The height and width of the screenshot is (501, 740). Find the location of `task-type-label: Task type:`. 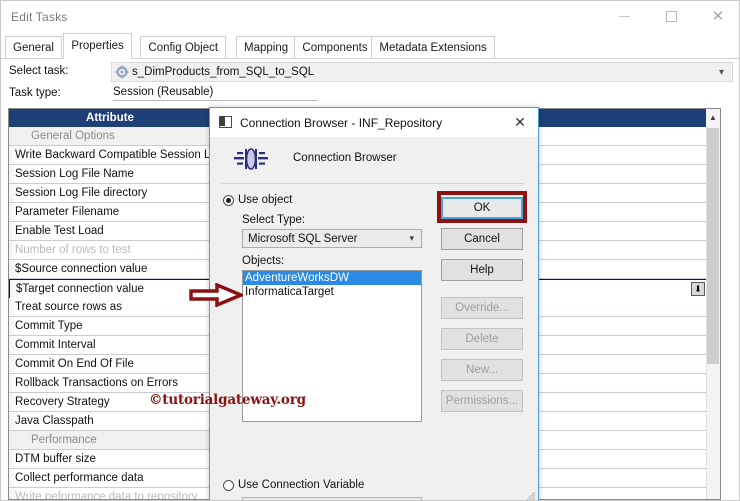

task-type-label: Task type: is located at coordinates (35, 93).